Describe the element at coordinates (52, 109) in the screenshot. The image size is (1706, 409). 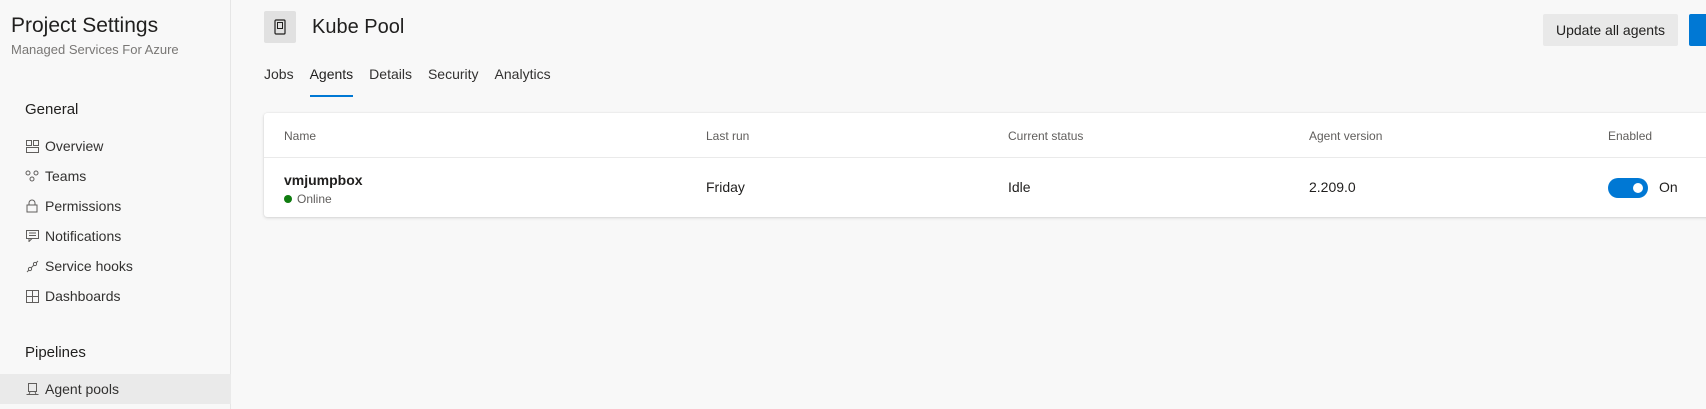
I see `section-general: General` at that location.